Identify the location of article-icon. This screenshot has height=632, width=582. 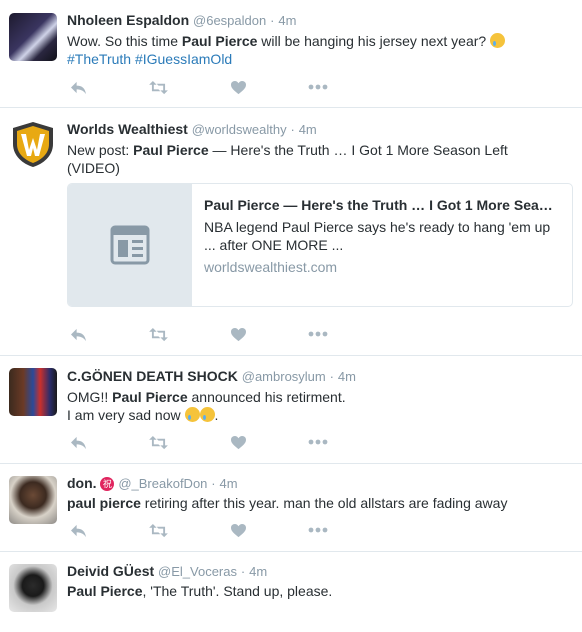
(130, 245).